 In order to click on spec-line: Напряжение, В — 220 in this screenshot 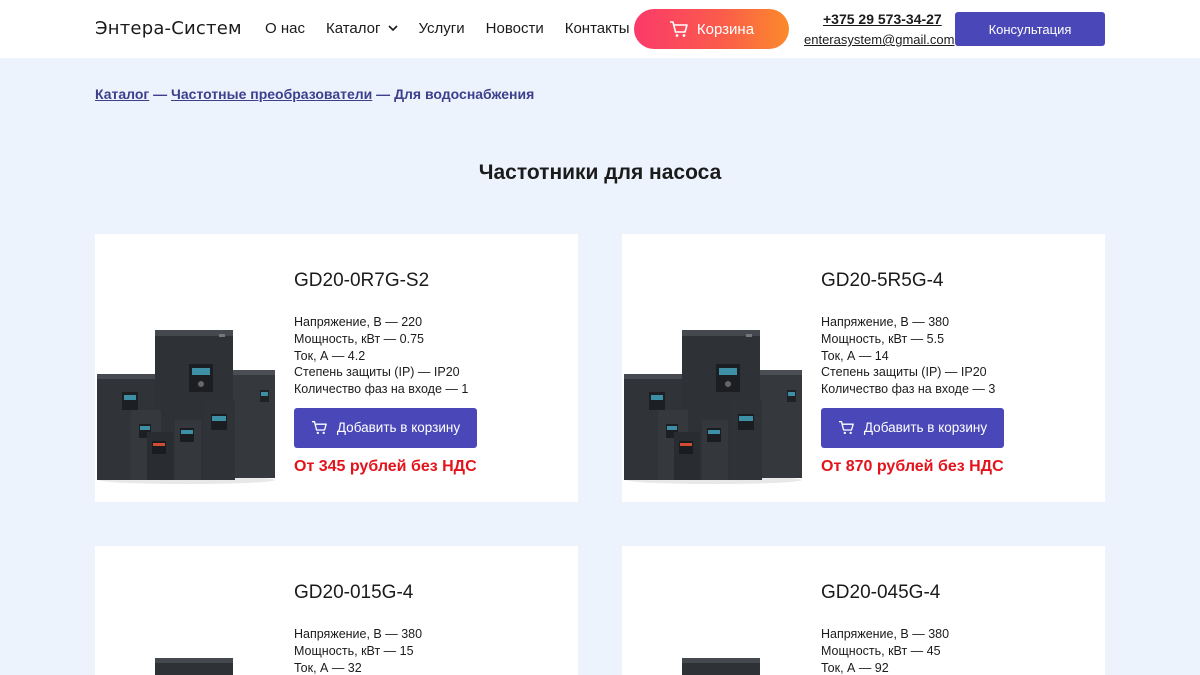, I will do `click(358, 322)`.